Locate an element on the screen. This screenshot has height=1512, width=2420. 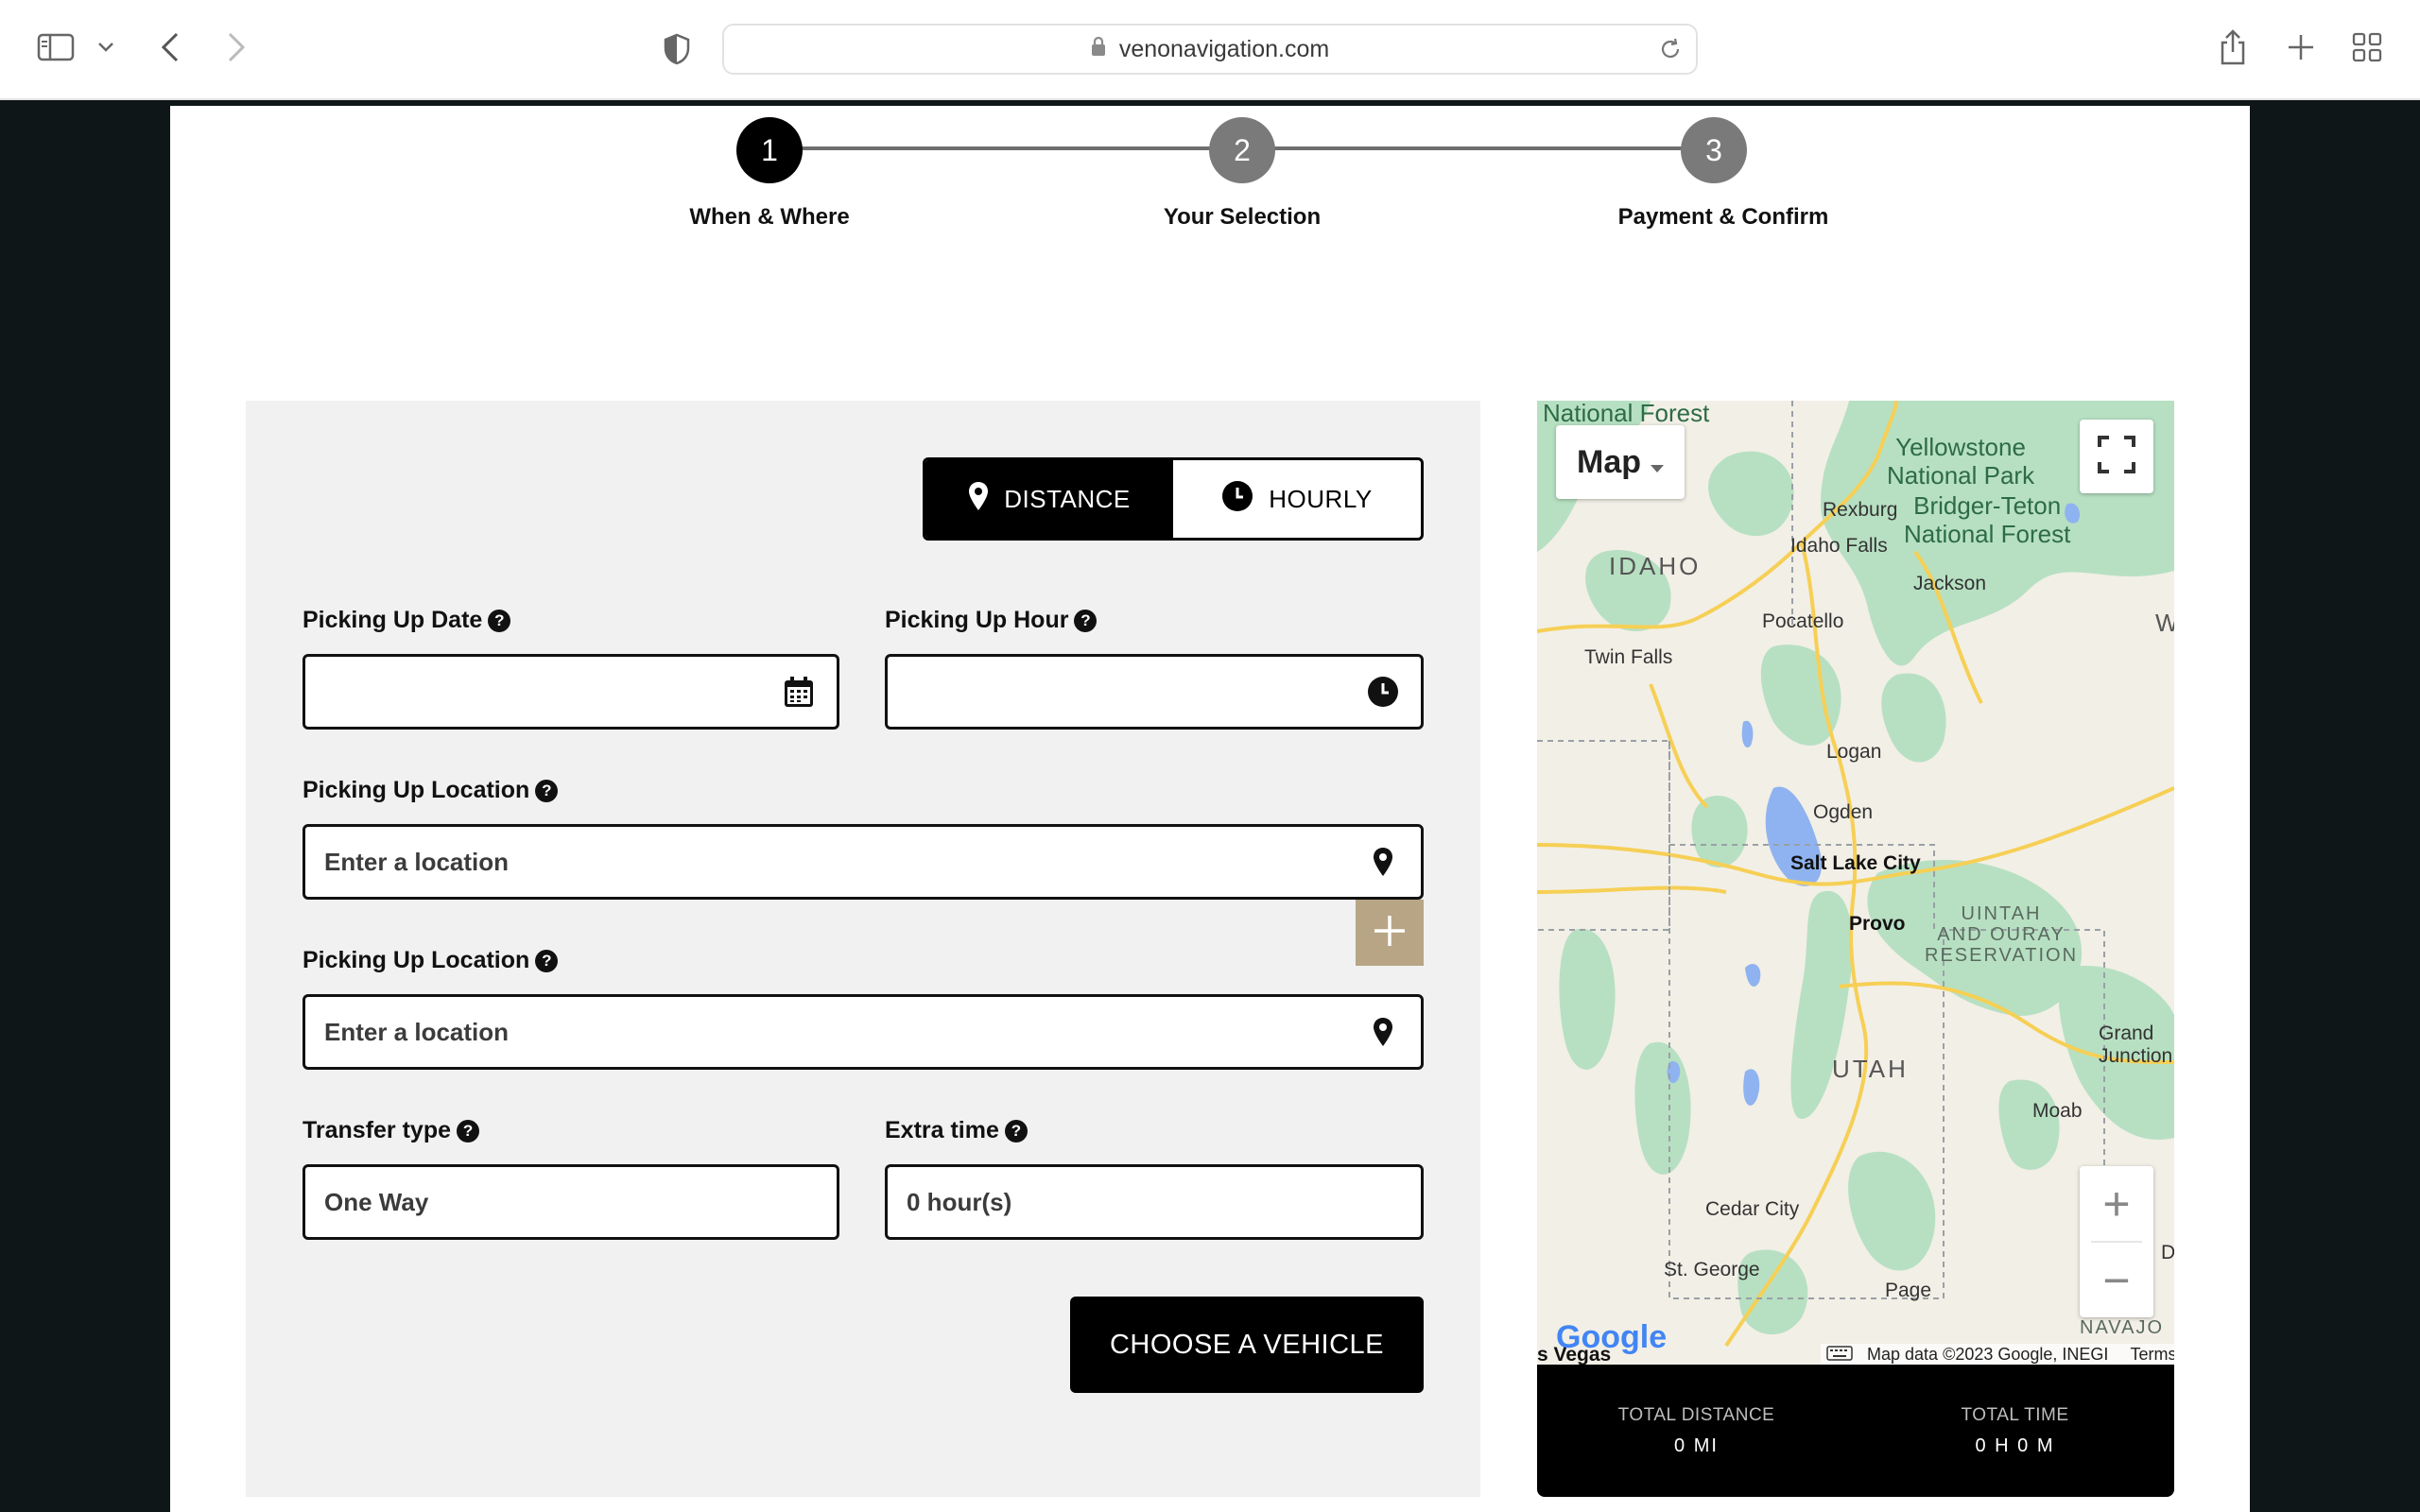
zoom-out-button: − is located at coordinates (2117, 1280).